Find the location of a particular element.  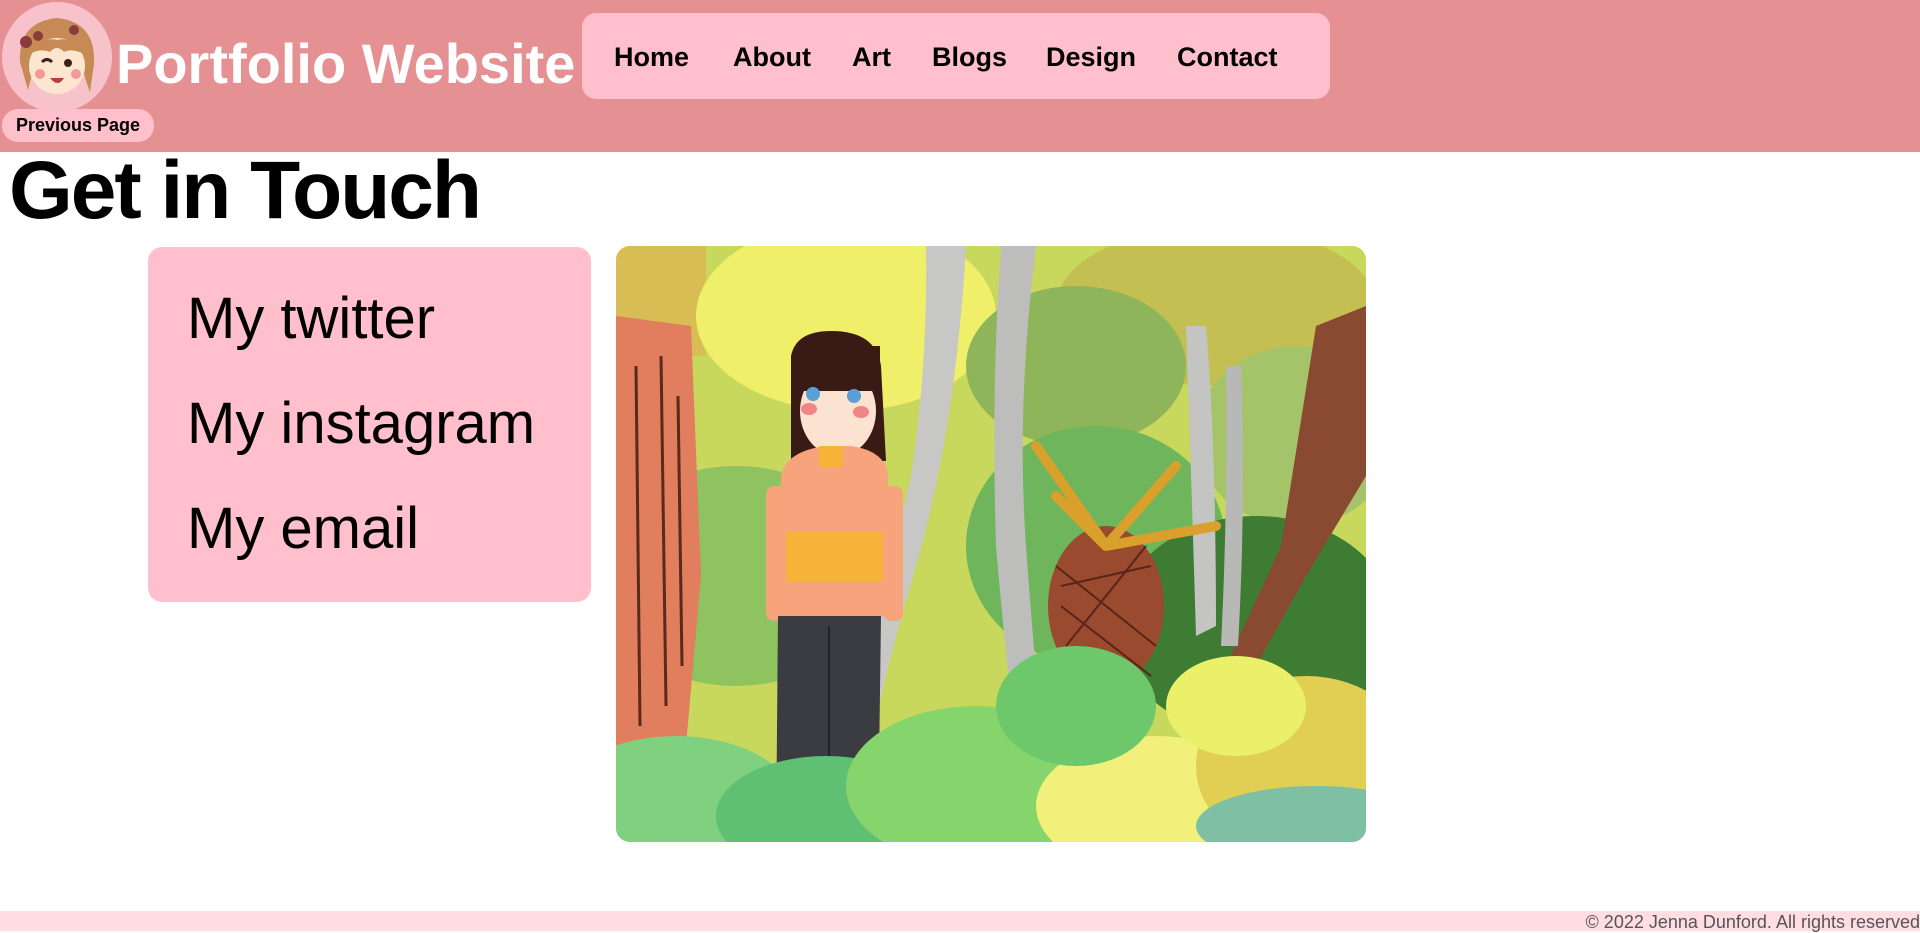

twitter-link: My twitter is located at coordinates (311, 319).